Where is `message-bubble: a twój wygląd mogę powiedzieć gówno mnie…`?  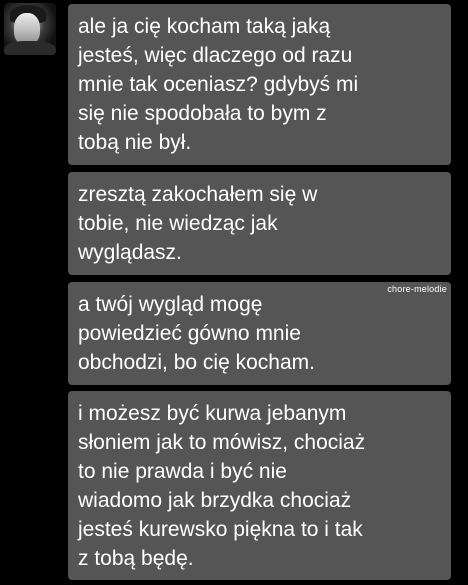
message-bubble: a twój wygląd mogę powiedzieć gówno mnie… is located at coordinates (259, 333).